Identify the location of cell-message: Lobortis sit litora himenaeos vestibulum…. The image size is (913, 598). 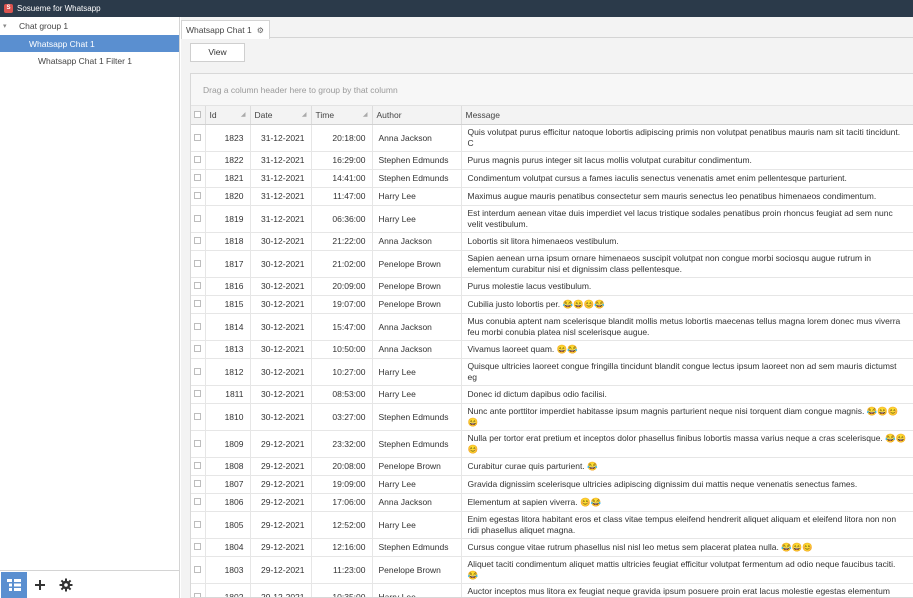
(687, 241).